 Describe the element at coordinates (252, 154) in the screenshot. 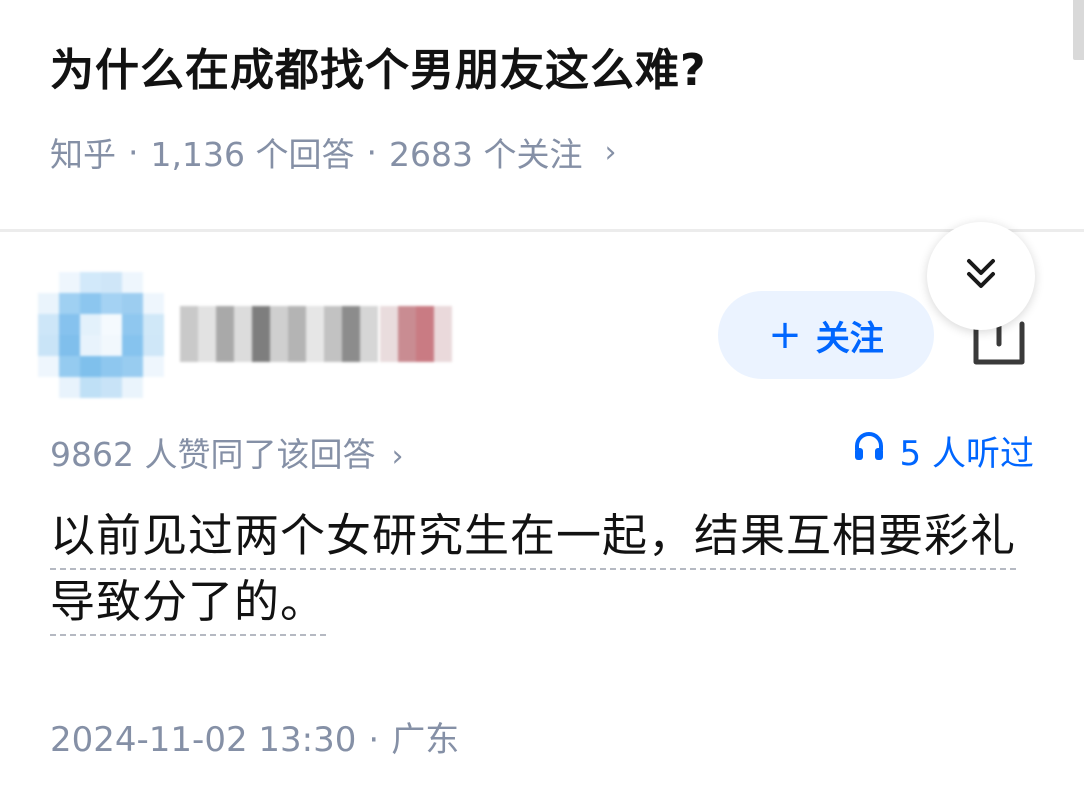

I see `answers-count: 1,136 个回答` at that location.